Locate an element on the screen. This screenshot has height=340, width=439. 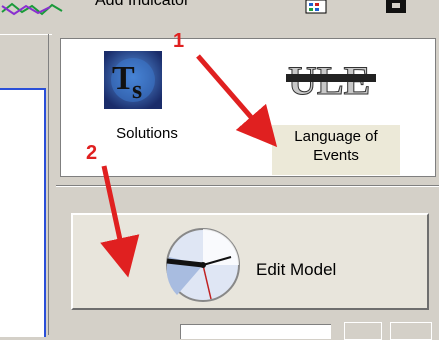
step-1-label: 1 is located at coordinates (179, 41).